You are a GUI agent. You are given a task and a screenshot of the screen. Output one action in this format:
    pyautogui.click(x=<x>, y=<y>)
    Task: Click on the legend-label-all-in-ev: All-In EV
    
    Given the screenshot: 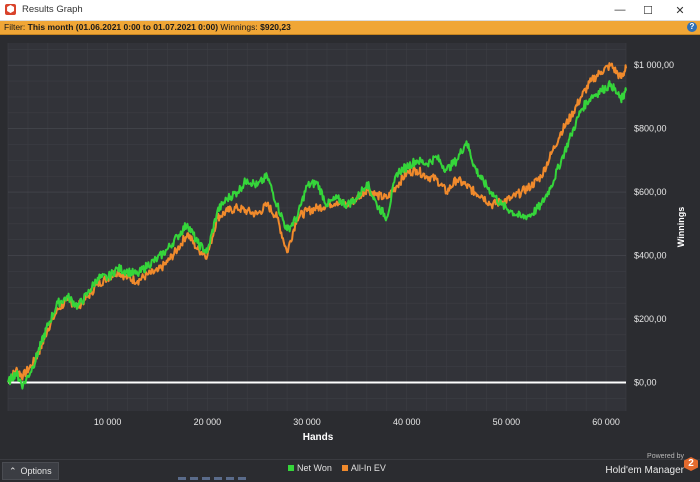 What is the action you would take?
    pyautogui.click(x=368, y=468)
    